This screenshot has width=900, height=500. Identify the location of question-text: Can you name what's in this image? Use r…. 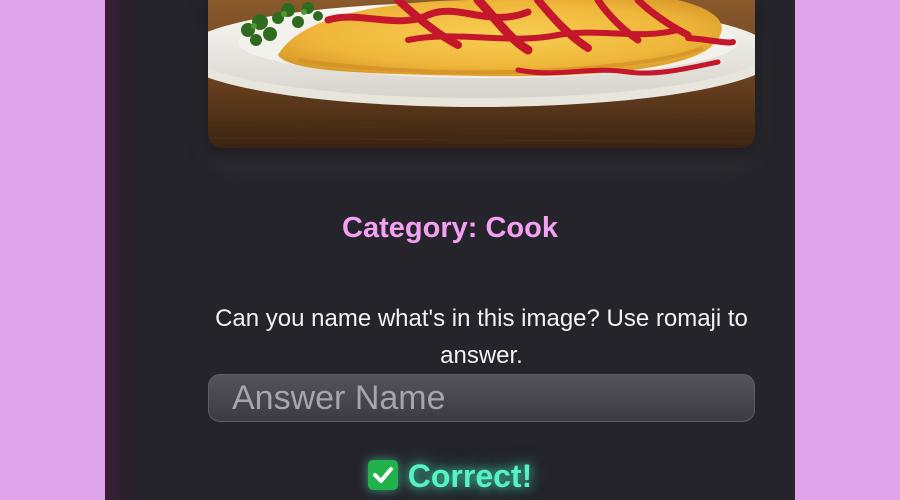
(481, 337).